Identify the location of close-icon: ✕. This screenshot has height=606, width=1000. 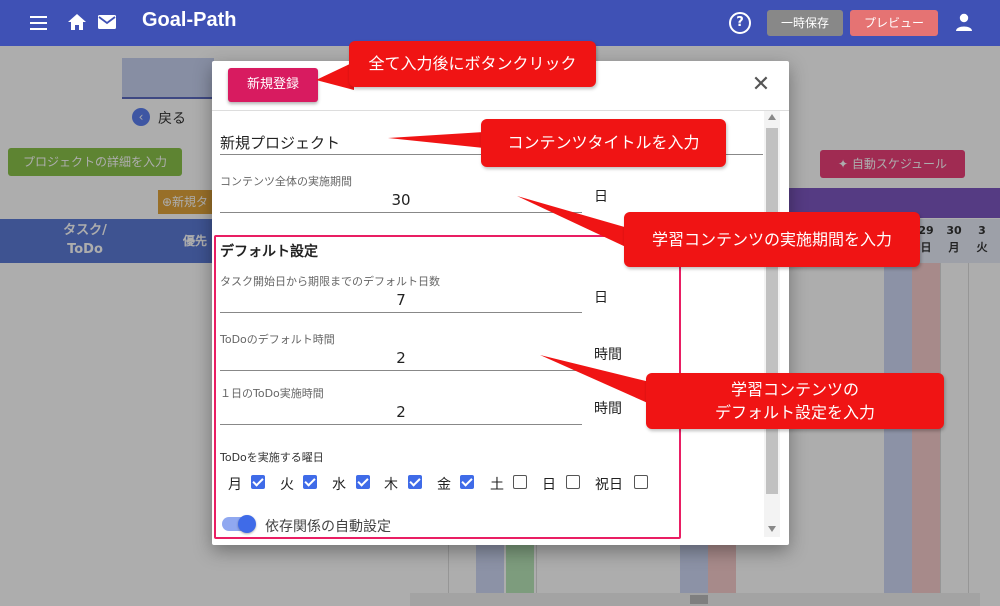
(761, 85).